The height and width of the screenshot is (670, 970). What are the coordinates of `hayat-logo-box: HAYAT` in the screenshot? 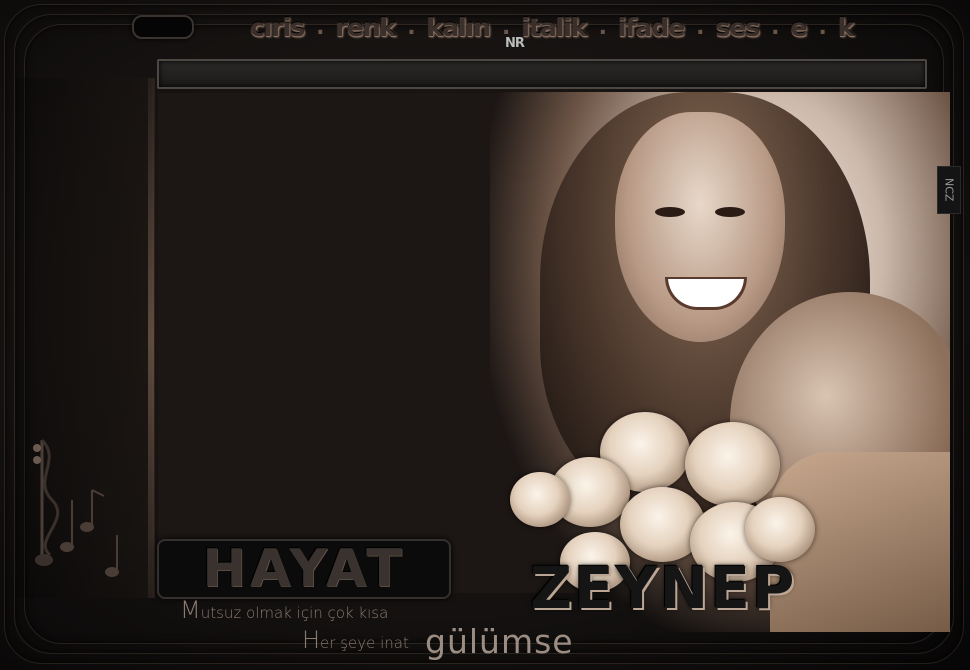 It's located at (304, 569).